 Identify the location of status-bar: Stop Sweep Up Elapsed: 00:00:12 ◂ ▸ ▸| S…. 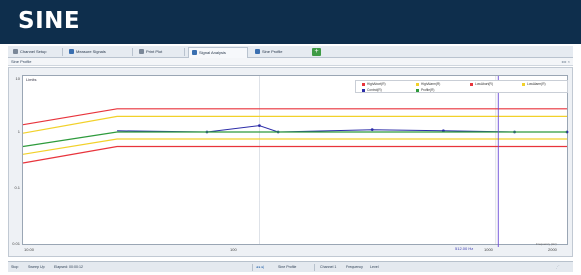
(290, 266).